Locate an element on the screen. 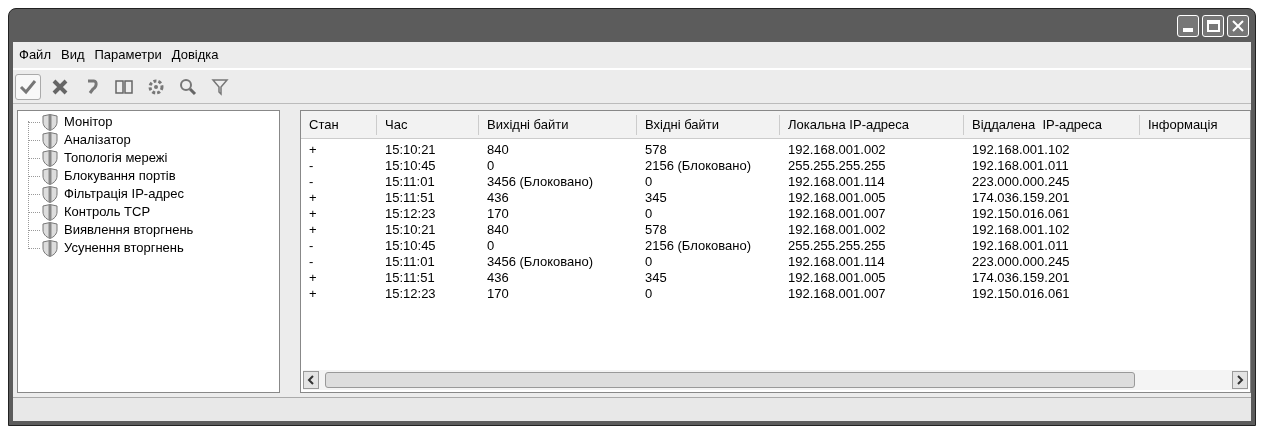 This screenshot has width=1264, height=430. tree-item: Монітор is located at coordinates (88, 122).